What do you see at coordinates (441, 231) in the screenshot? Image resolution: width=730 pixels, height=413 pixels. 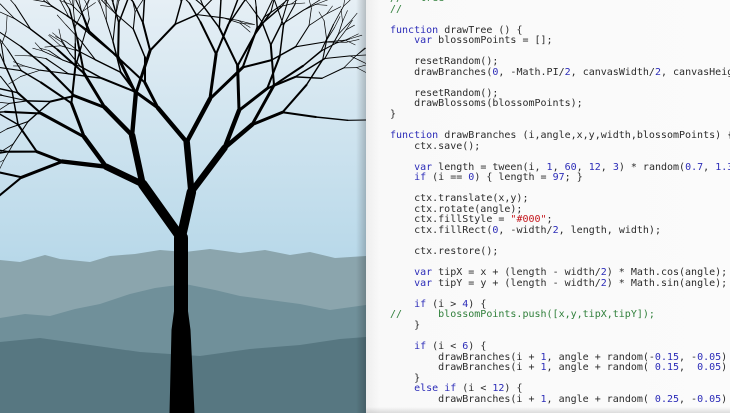 I see `code-token: ctx.fillRect(` at bounding box center [441, 231].